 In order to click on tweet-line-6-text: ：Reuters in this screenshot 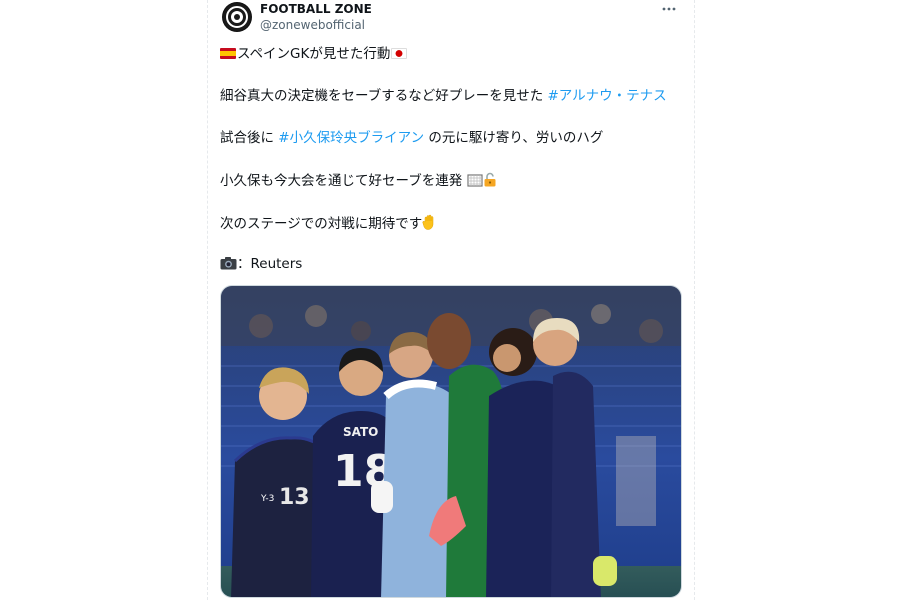, I will do `click(270, 264)`.